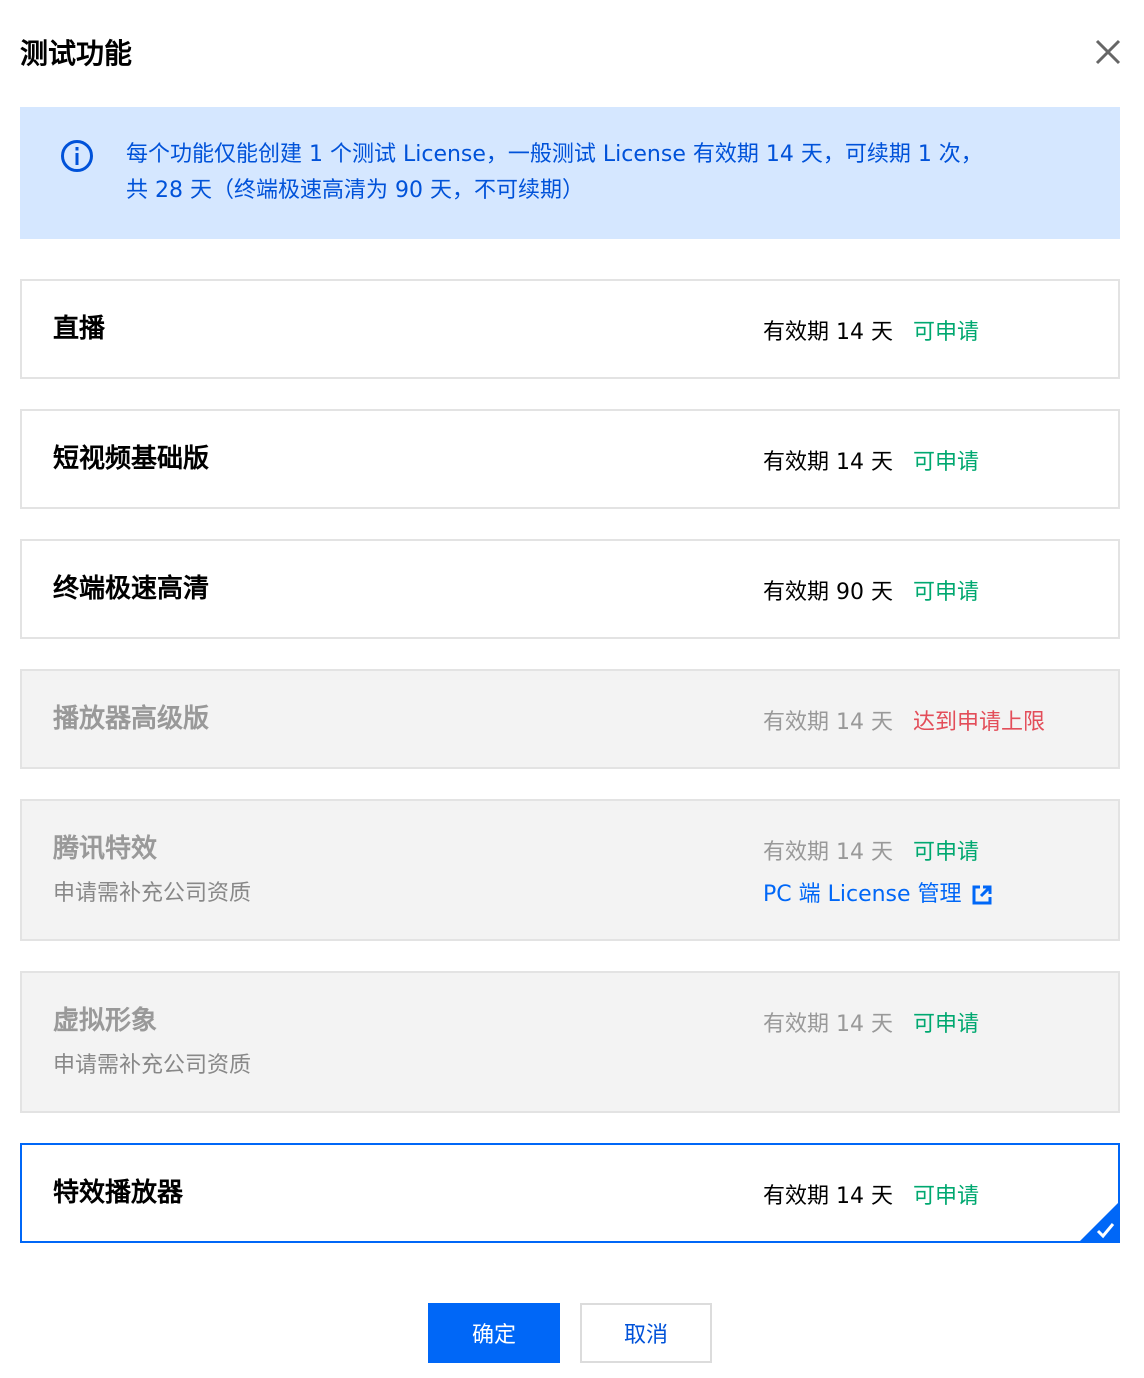 The height and width of the screenshot is (1378, 1144). What do you see at coordinates (570, 1042) in the screenshot?
I see `feature-card-virtual-avatar: 虚拟形象 申请需补充公司资质 有效期 14 天 可申请` at bounding box center [570, 1042].